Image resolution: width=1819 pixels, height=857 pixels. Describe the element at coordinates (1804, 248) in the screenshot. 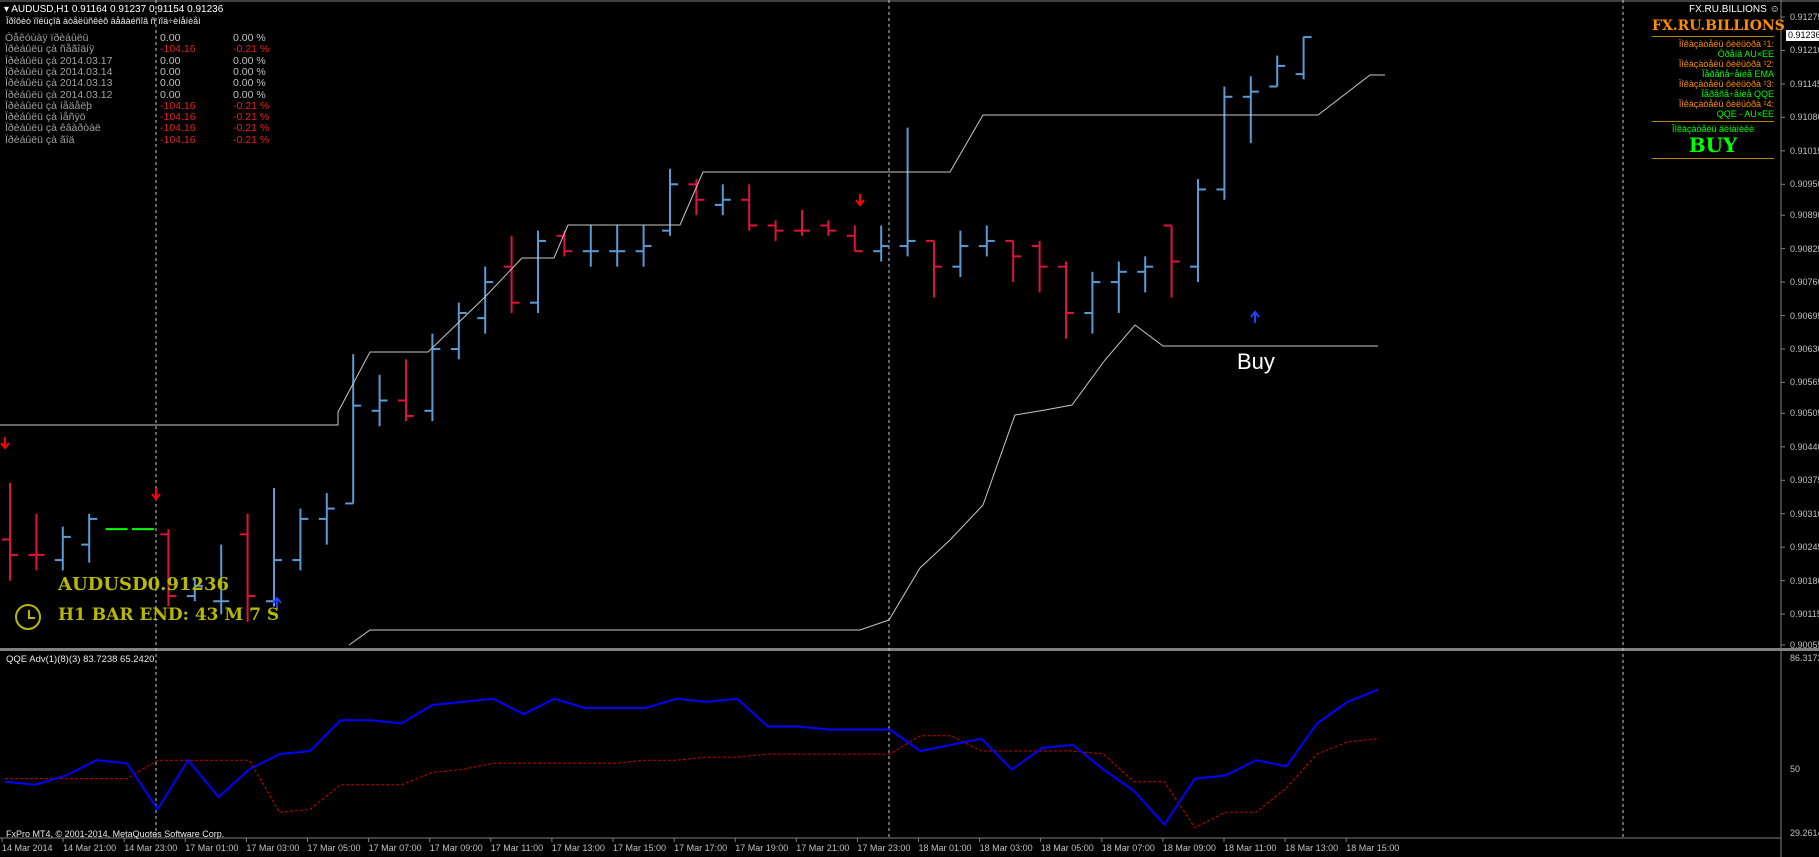

I see `price-axis-label: 0.90825` at that location.